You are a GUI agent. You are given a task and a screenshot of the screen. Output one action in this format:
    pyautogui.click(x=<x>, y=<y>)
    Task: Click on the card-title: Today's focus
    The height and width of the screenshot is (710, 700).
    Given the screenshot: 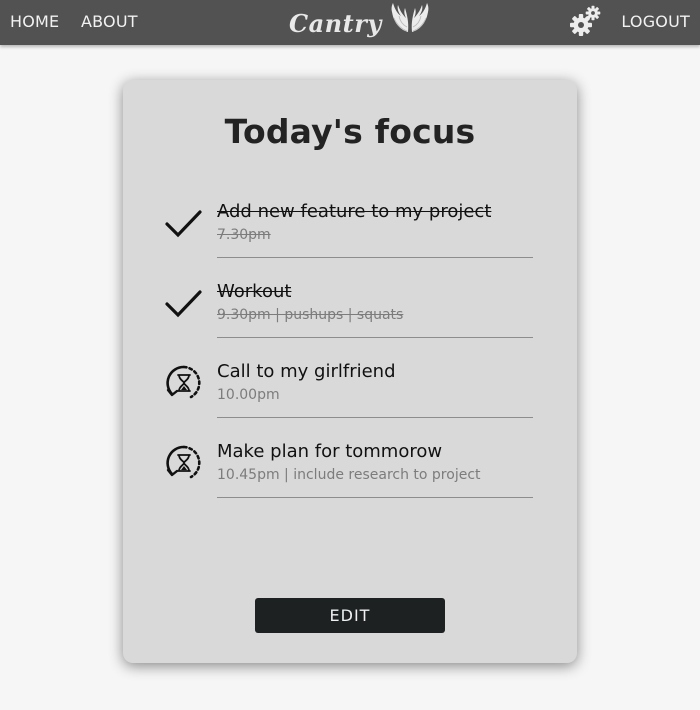 What is the action you would take?
    pyautogui.click(x=350, y=131)
    